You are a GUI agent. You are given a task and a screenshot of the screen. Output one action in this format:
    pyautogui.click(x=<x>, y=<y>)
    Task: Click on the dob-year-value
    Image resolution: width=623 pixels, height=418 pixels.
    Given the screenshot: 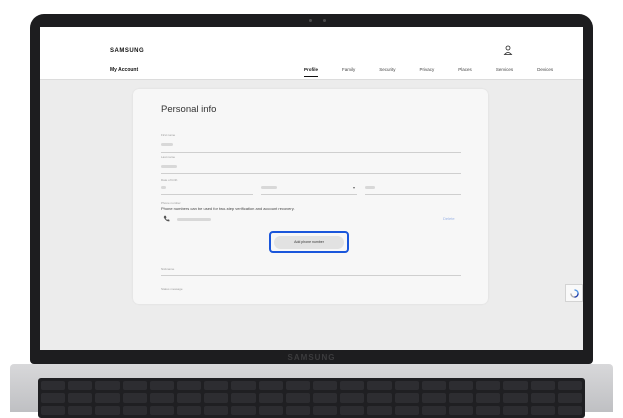 What is the action you would take?
    pyautogui.click(x=370, y=187)
    